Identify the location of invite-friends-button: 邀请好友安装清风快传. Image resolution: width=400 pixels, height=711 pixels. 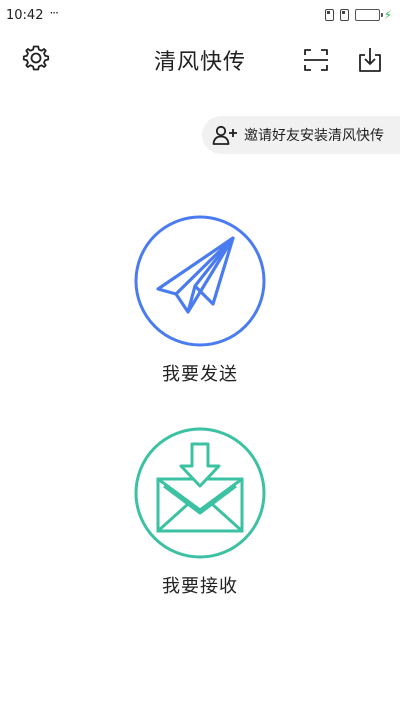
(301, 135).